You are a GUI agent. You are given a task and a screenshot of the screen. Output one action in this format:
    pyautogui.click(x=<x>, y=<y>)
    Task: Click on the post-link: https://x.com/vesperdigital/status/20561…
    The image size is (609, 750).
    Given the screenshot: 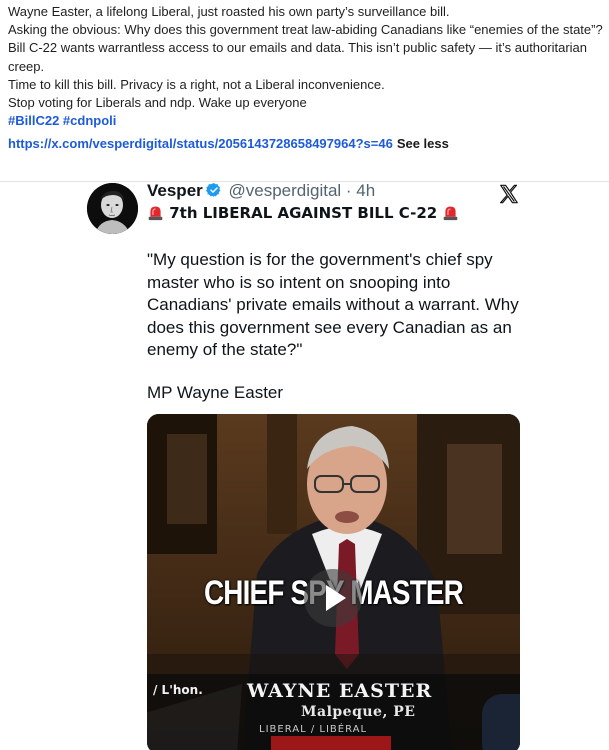 What is the action you would take?
    pyautogui.click(x=200, y=143)
    